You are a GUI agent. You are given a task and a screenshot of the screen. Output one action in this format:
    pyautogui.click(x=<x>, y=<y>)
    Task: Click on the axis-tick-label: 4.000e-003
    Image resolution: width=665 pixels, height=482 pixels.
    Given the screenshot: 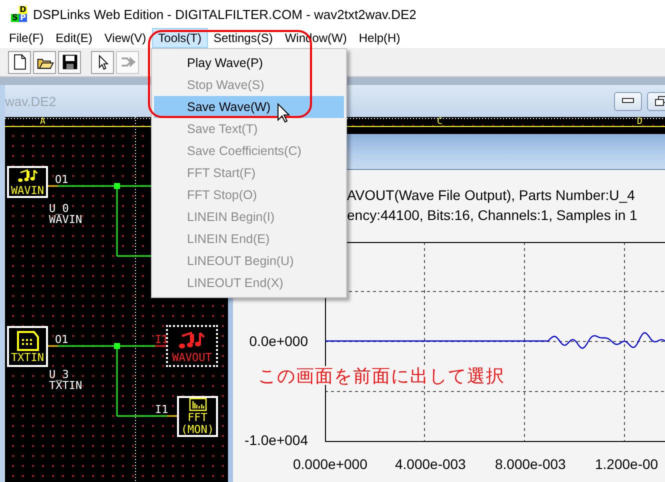 What is the action you would take?
    pyautogui.click(x=430, y=464)
    